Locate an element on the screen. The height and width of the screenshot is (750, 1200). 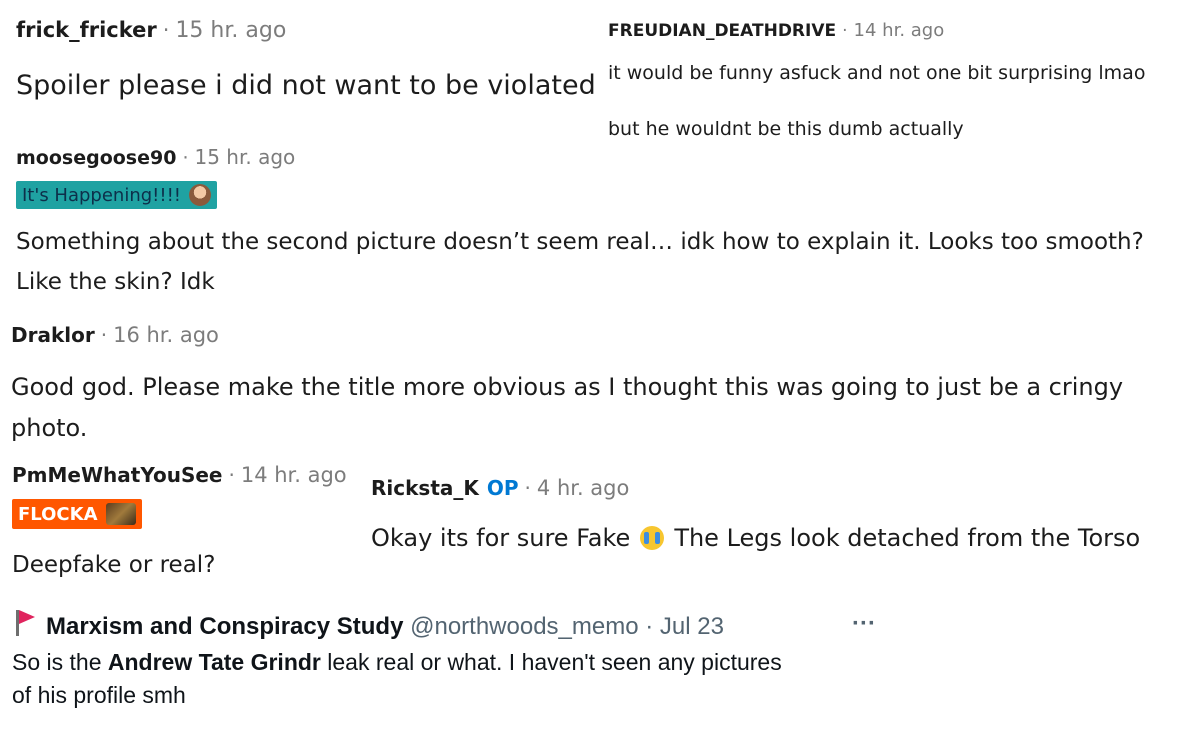
tweet-bold-phrase: Andrew Tate Grindr is located at coordinates (214, 662).